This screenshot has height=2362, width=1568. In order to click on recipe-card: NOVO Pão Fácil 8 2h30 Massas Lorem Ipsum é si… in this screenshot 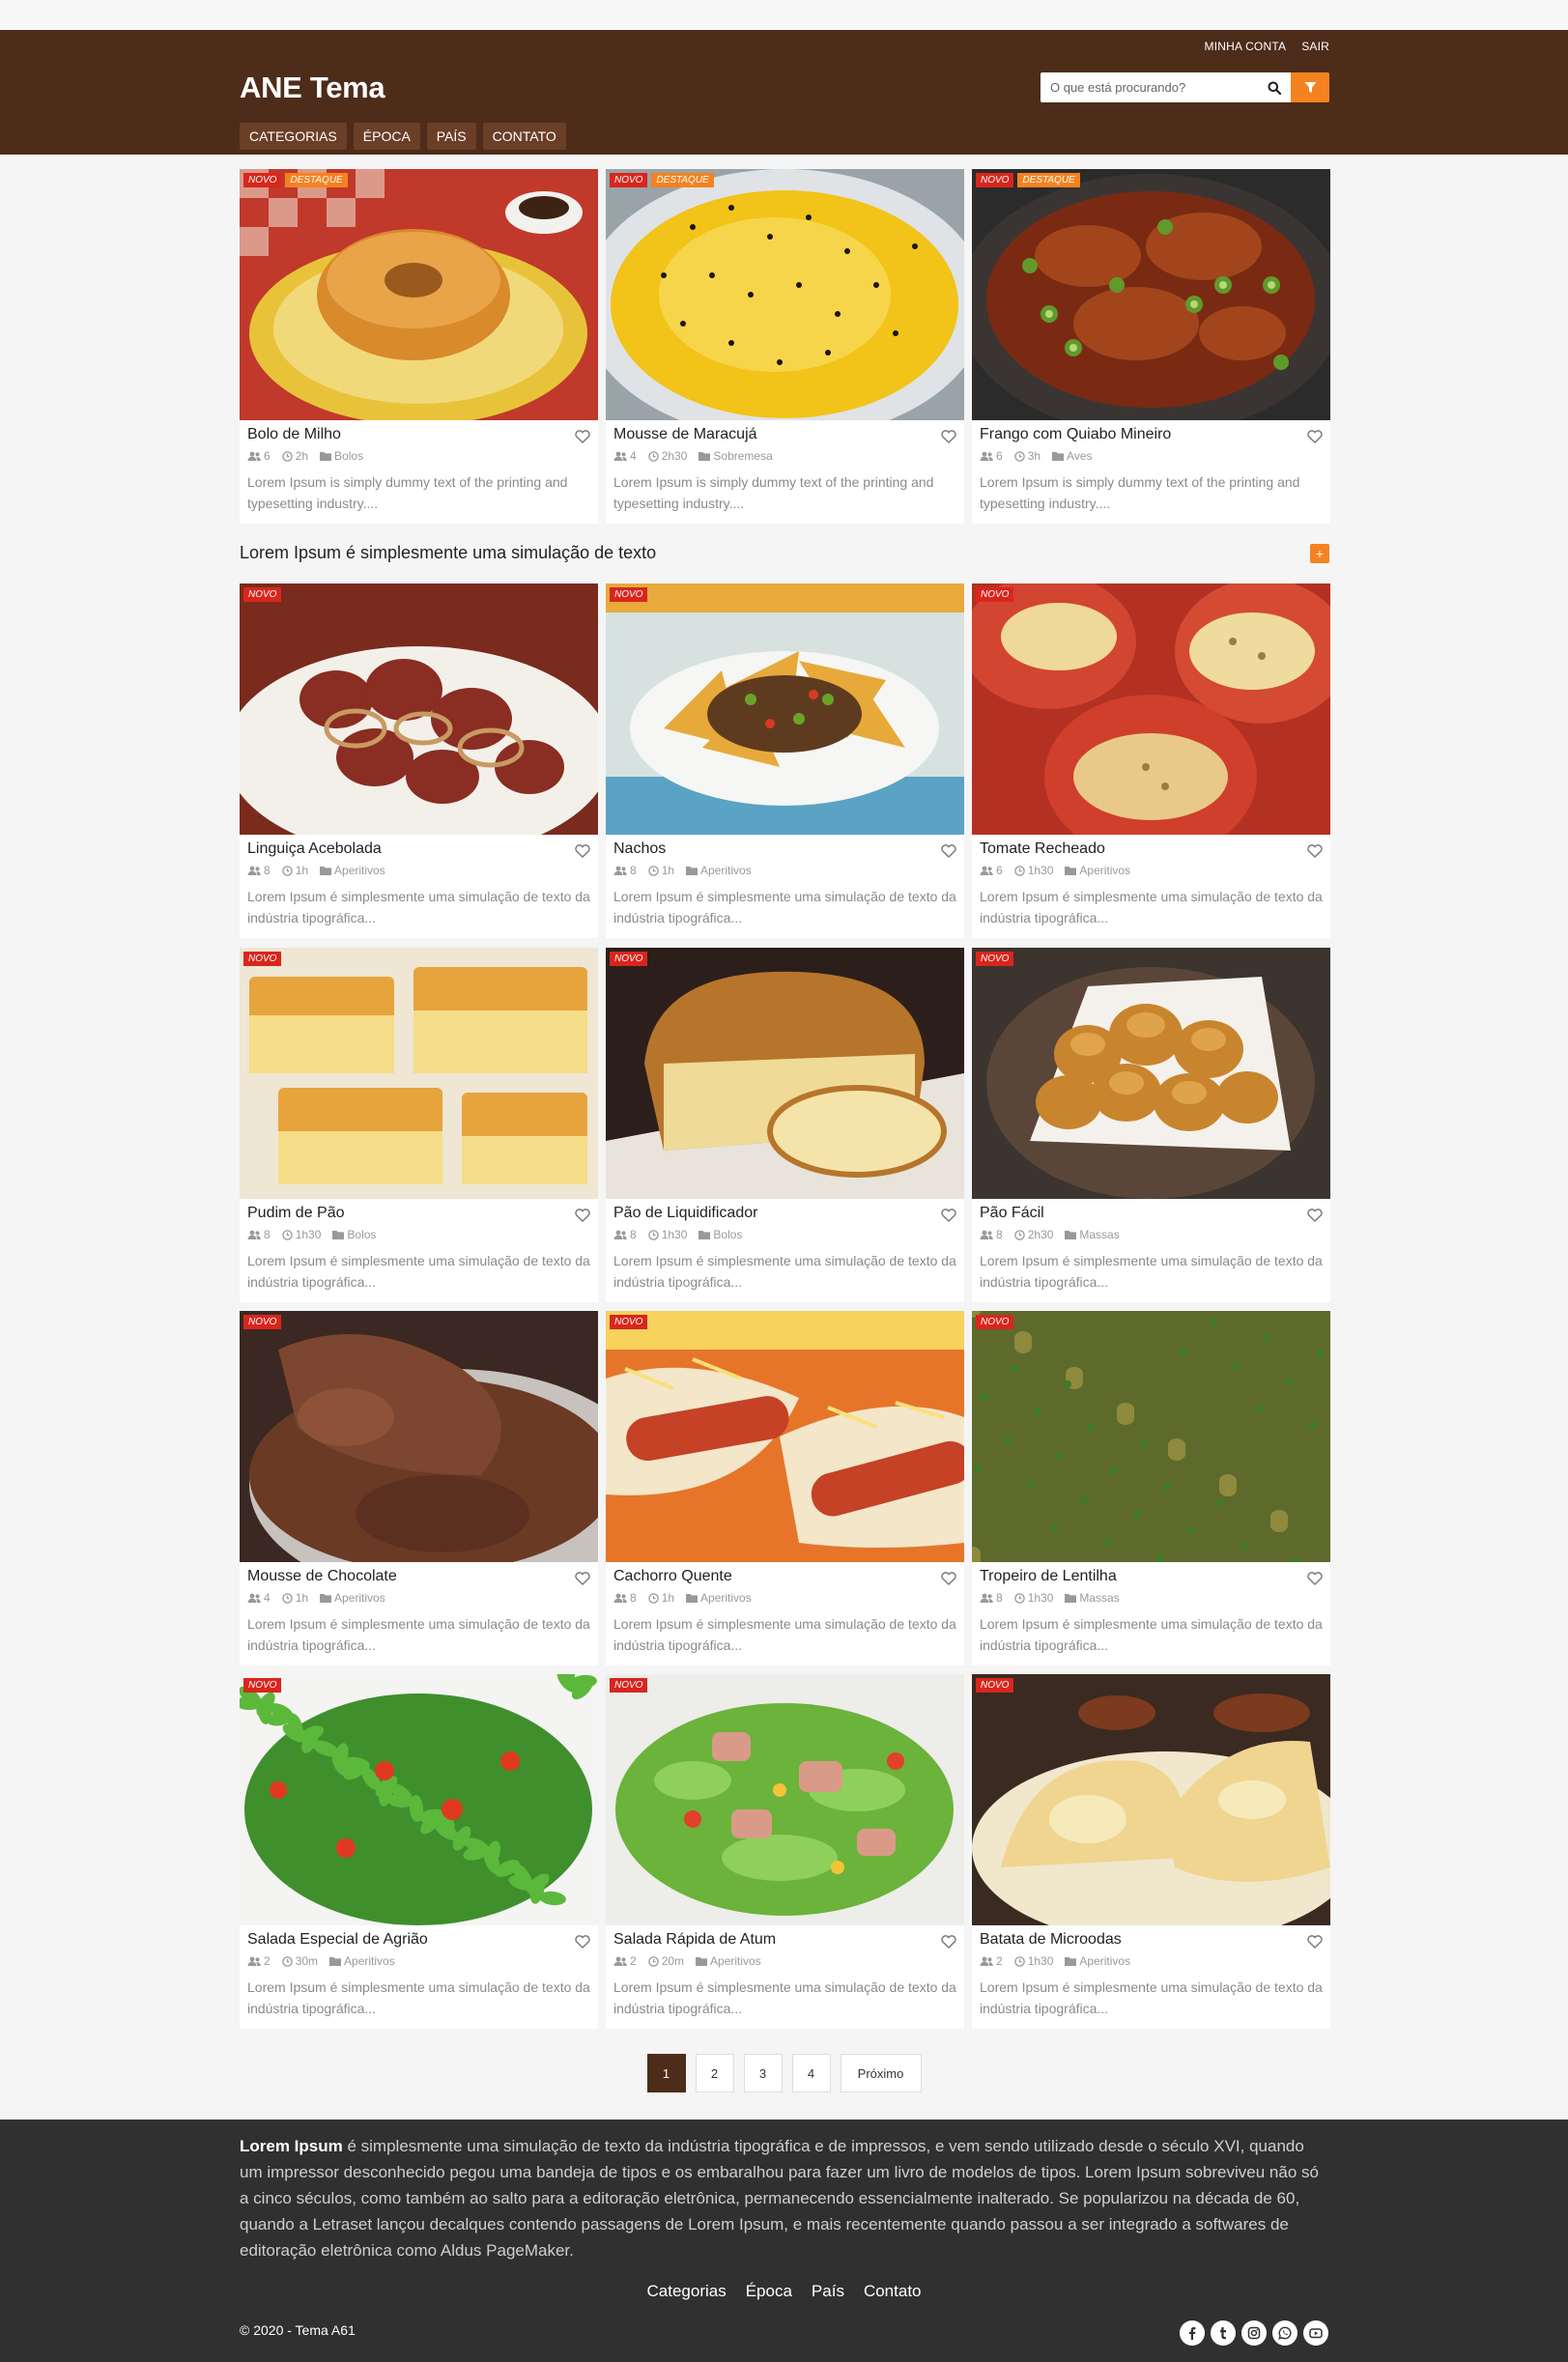, I will do `click(1151, 1125)`.